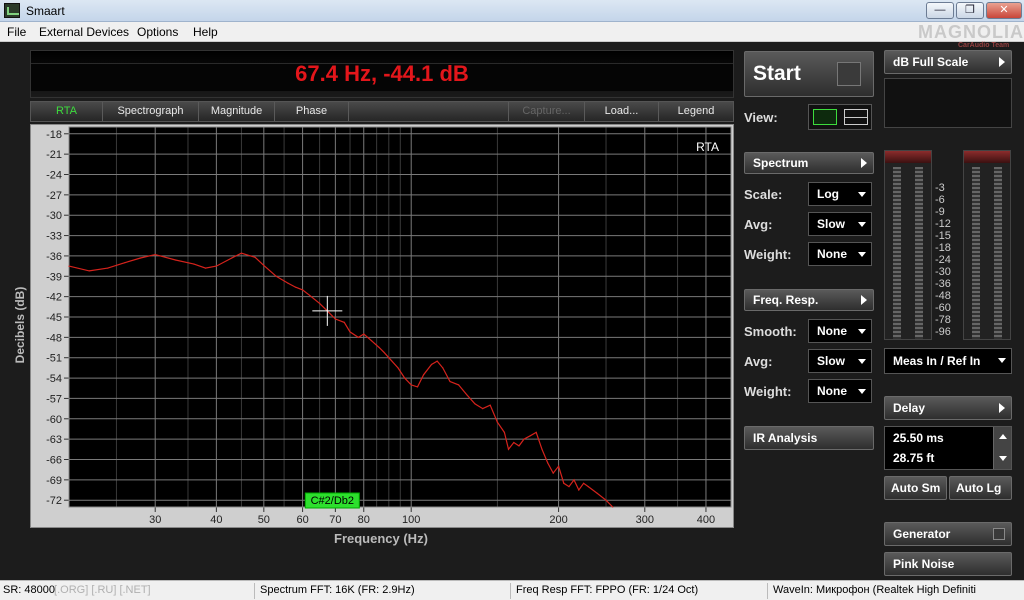 The width and height of the screenshot is (1024, 600). I want to click on meter-scale-tick: -96, so click(943, 332).